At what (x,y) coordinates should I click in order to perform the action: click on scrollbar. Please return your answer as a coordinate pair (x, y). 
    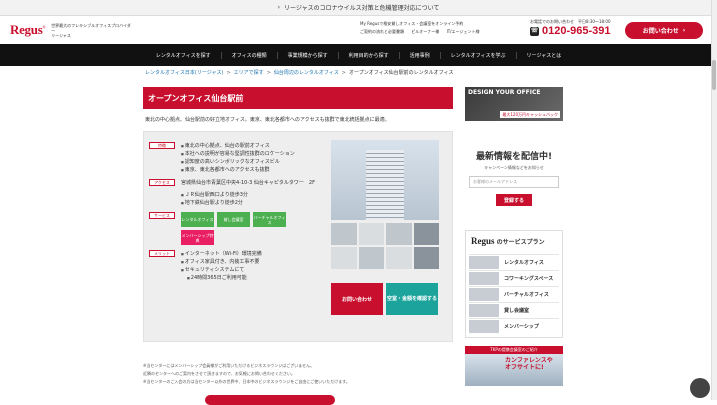
    Looking at the image, I should click on (714, 200).